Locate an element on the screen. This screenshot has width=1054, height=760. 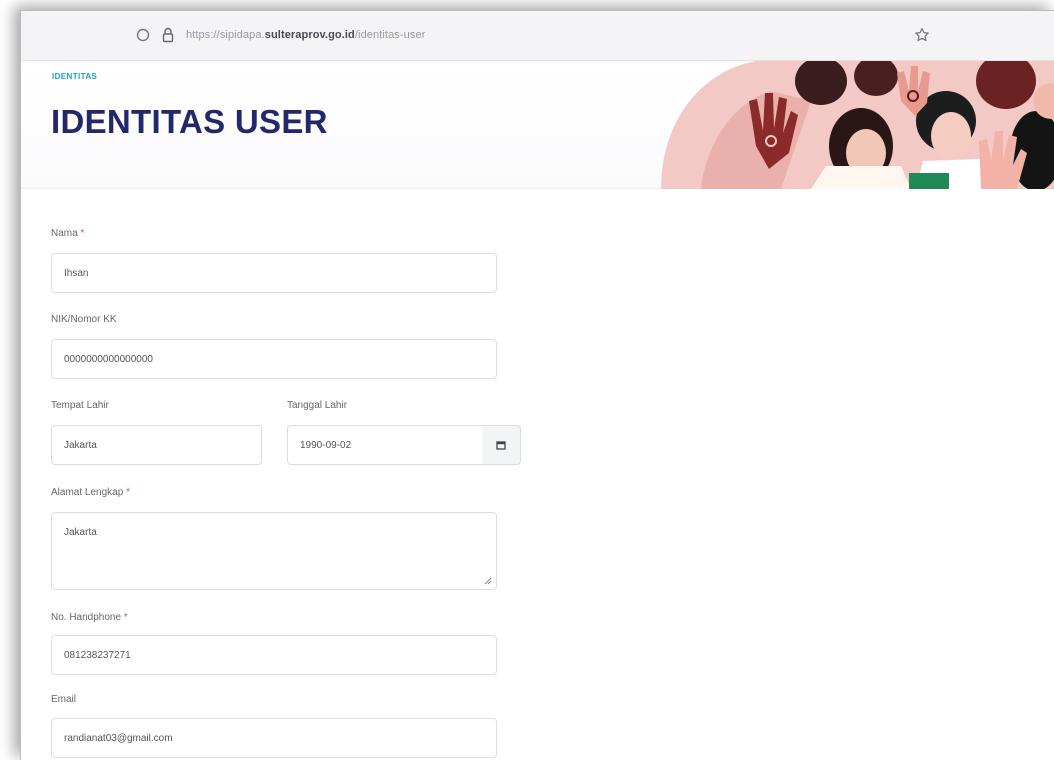
handphone-label: No. Handphone * is located at coordinates (89, 617).